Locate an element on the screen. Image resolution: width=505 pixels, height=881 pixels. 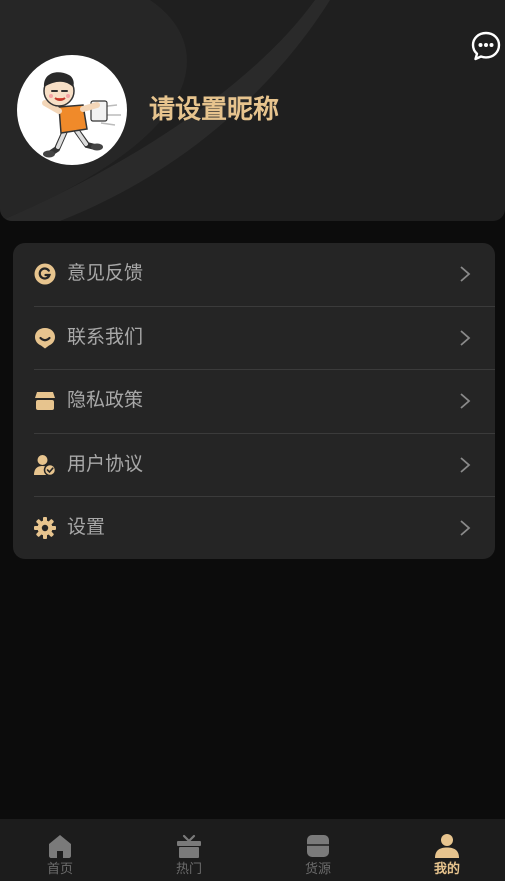
menu-item-label: 意见反馈 is located at coordinates (105, 273).